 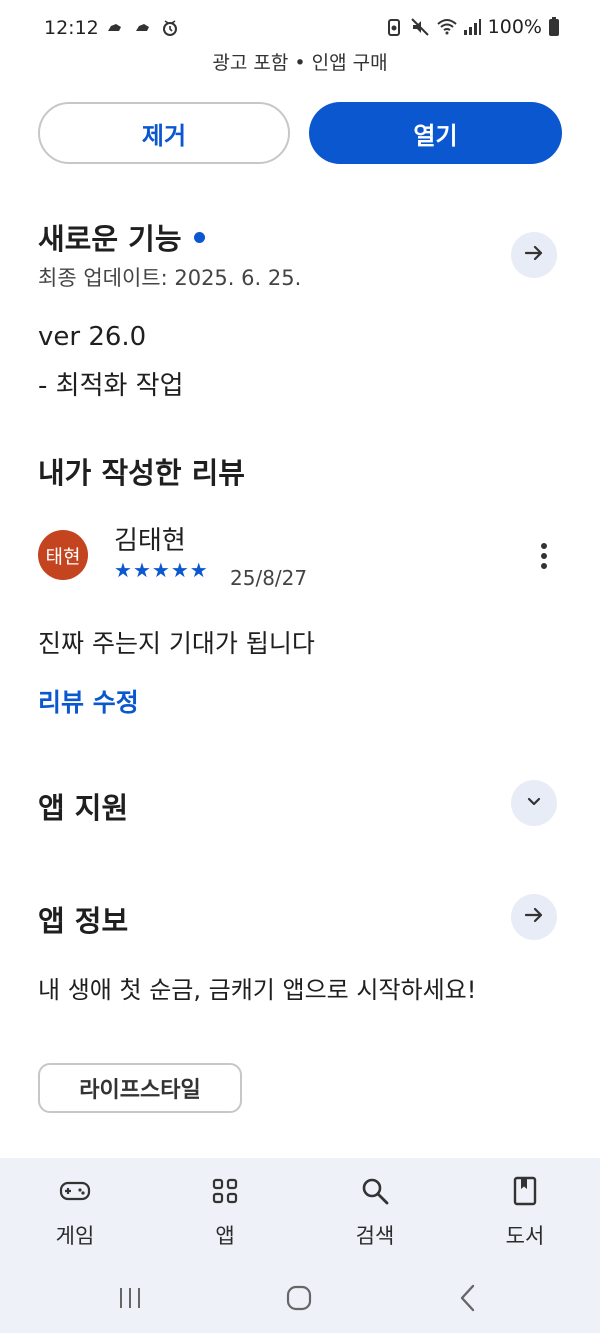 I want to click on wifi-icon, so click(x=446, y=27).